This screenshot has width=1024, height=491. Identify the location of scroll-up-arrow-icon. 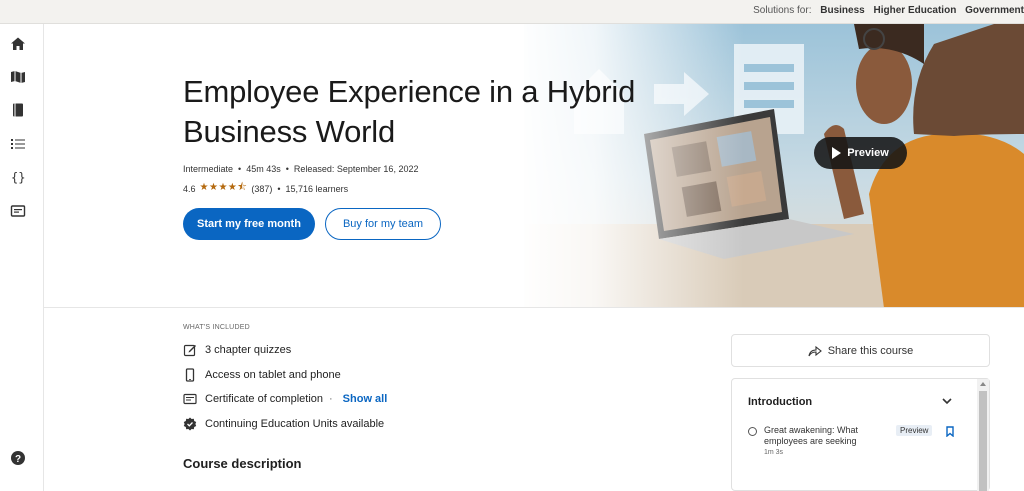
(983, 384).